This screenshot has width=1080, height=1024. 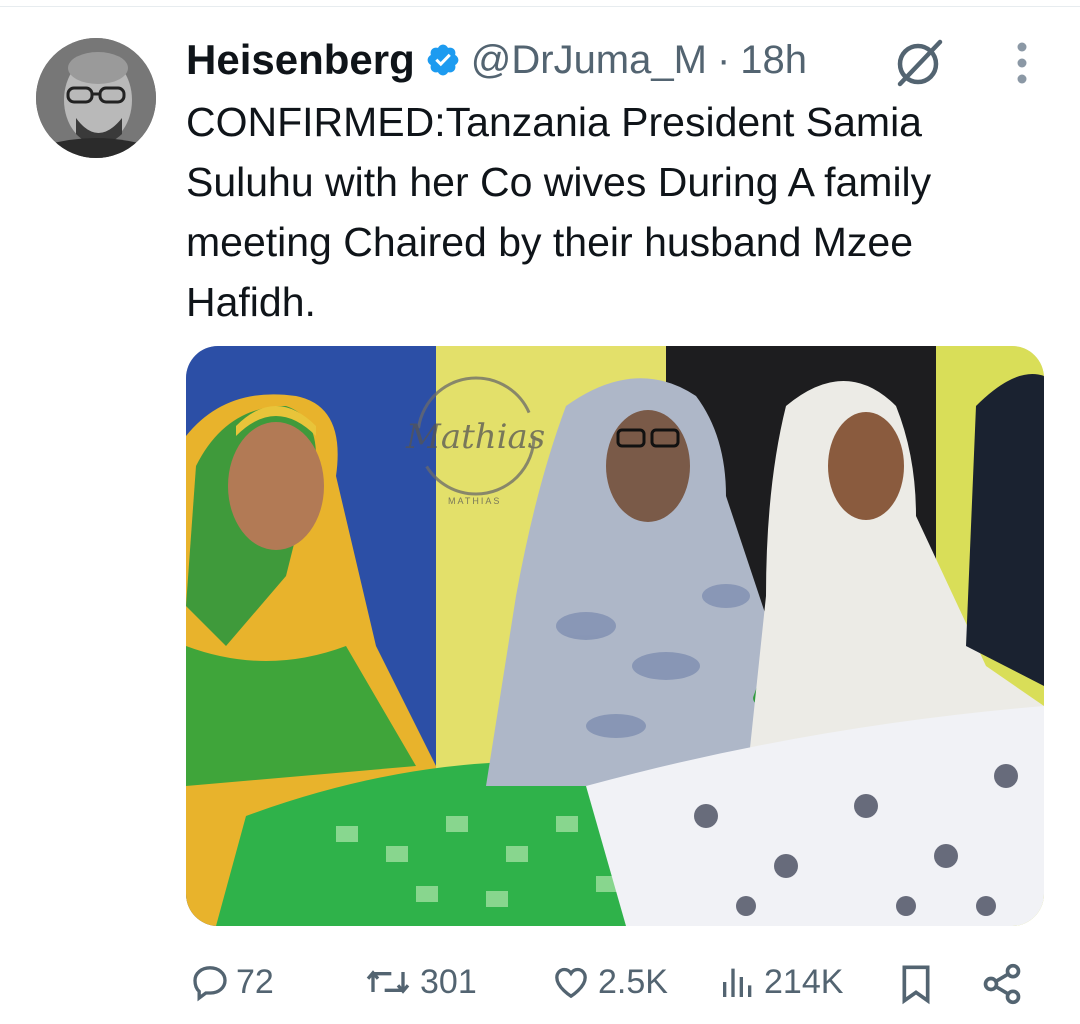 What do you see at coordinates (571, 983) in the screenshot?
I see `like-icon` at bounding box center [571, 983].